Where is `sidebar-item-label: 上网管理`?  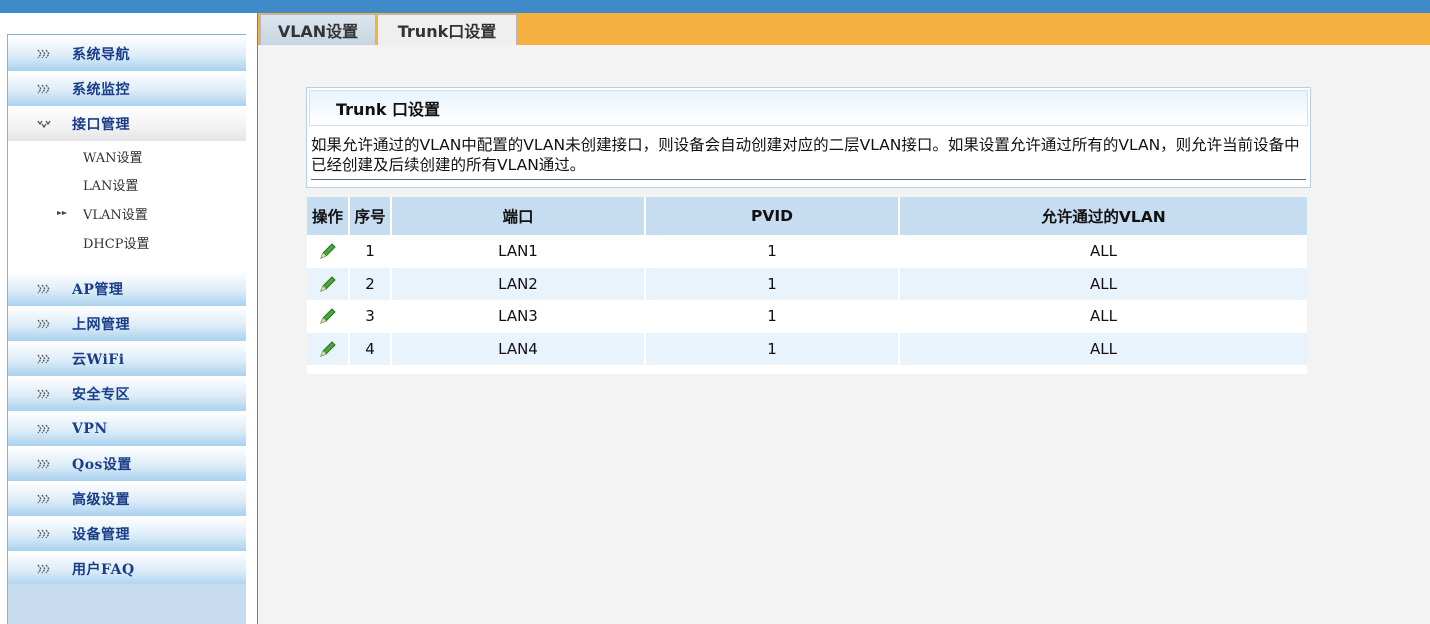
sidebar-item-label: 上网管理 is located at coordinates (101, 325).